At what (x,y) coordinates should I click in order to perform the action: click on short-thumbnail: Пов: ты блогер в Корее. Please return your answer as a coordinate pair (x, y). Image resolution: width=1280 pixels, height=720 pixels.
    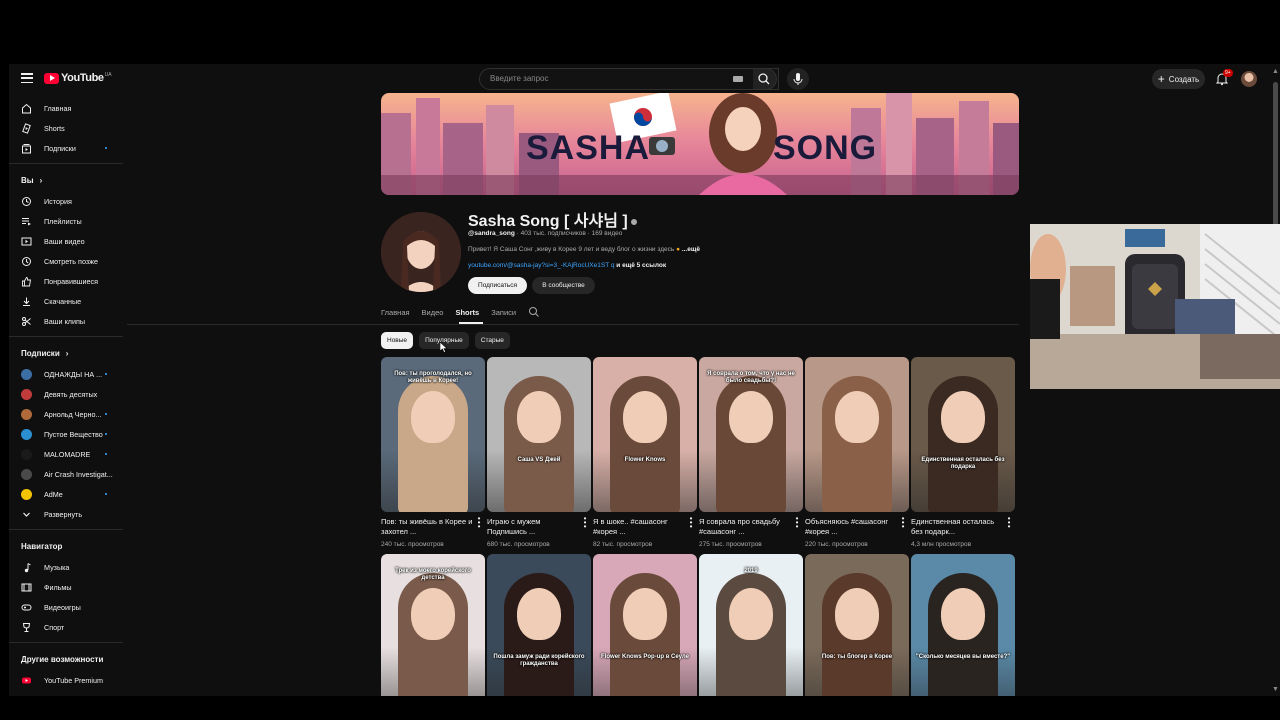
    Looking at the image, I should click on (857, 625).